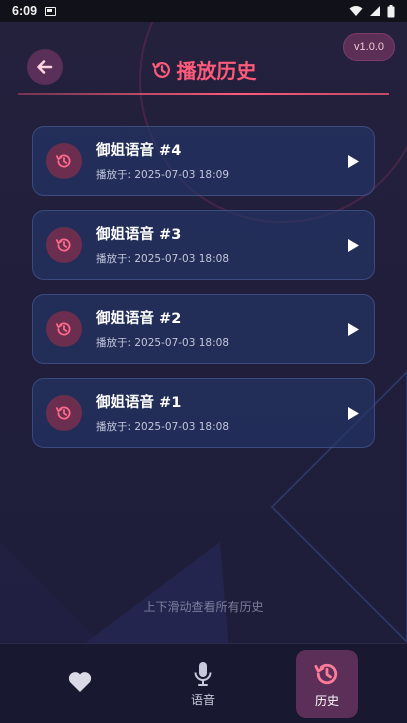 The height and width of the screenshot is (723, 407). What do you see at coordinates (139, 234) in the screenshot?
I see `history-item-name: 御姐语音 #3` at bounding box center [139, 234].